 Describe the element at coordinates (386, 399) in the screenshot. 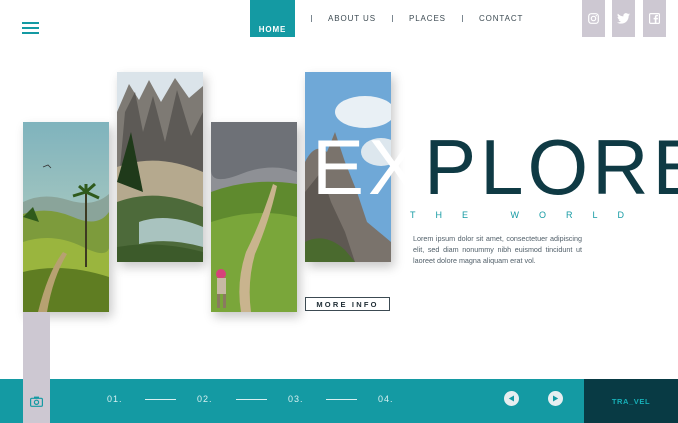

I see `pager-item-04: 04.` at that location.